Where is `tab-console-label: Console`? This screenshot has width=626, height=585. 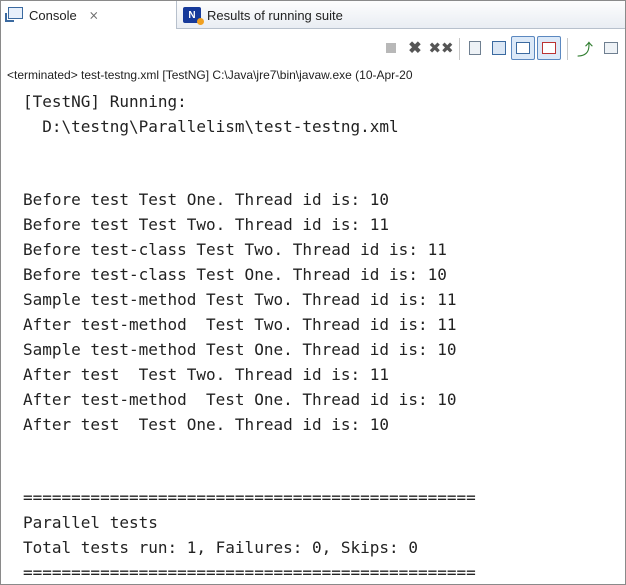 tab-console-label: Console is located at coordinates (53, 15).